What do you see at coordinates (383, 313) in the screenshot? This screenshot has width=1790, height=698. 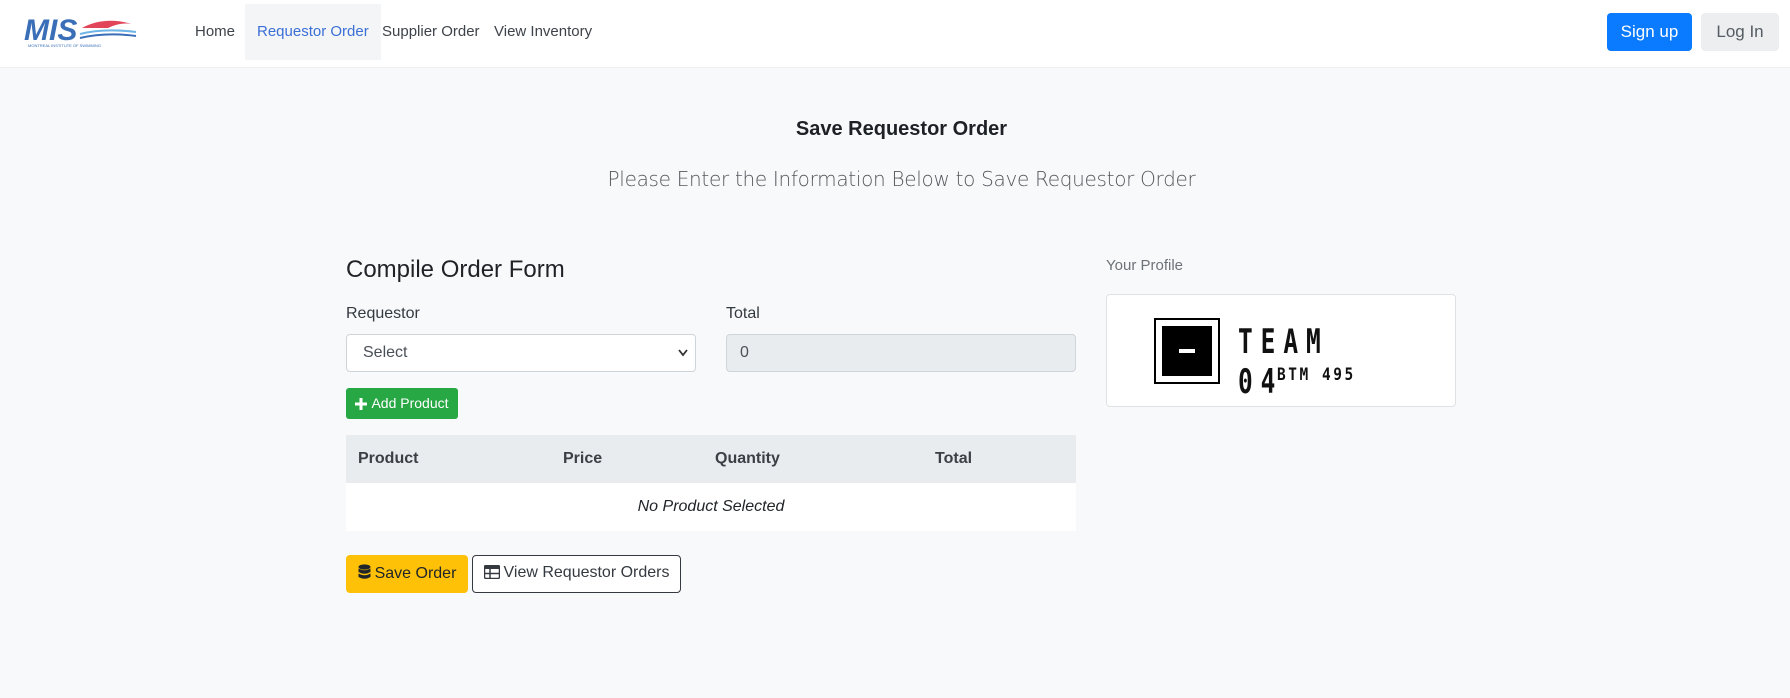 I see `requestor-label: Requestor` at bounding box center [383, 313].